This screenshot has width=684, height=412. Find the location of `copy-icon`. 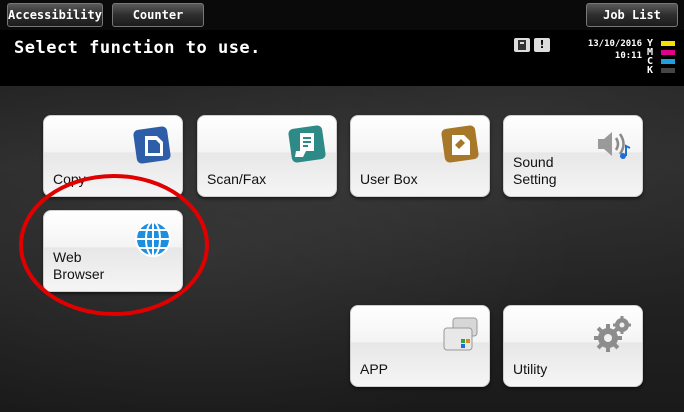

copy-icon is located at coordinates (153, 144).